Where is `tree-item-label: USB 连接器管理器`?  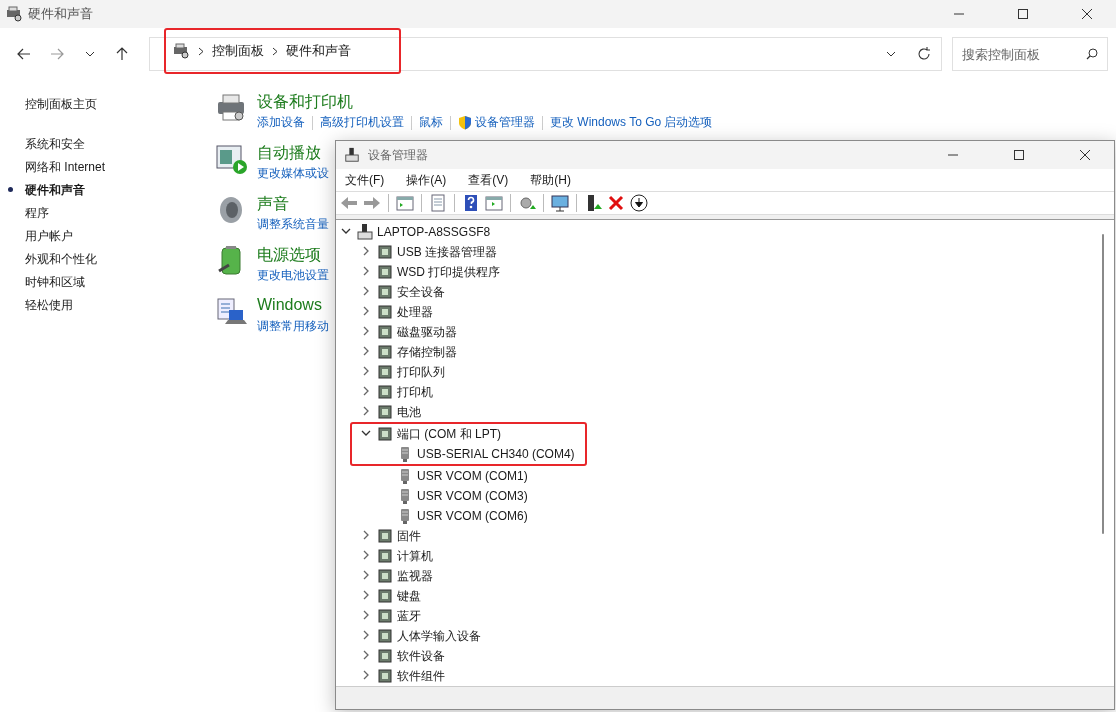
tree-item-label: USB 连接器管理器 is located at coordinates (447, 252).